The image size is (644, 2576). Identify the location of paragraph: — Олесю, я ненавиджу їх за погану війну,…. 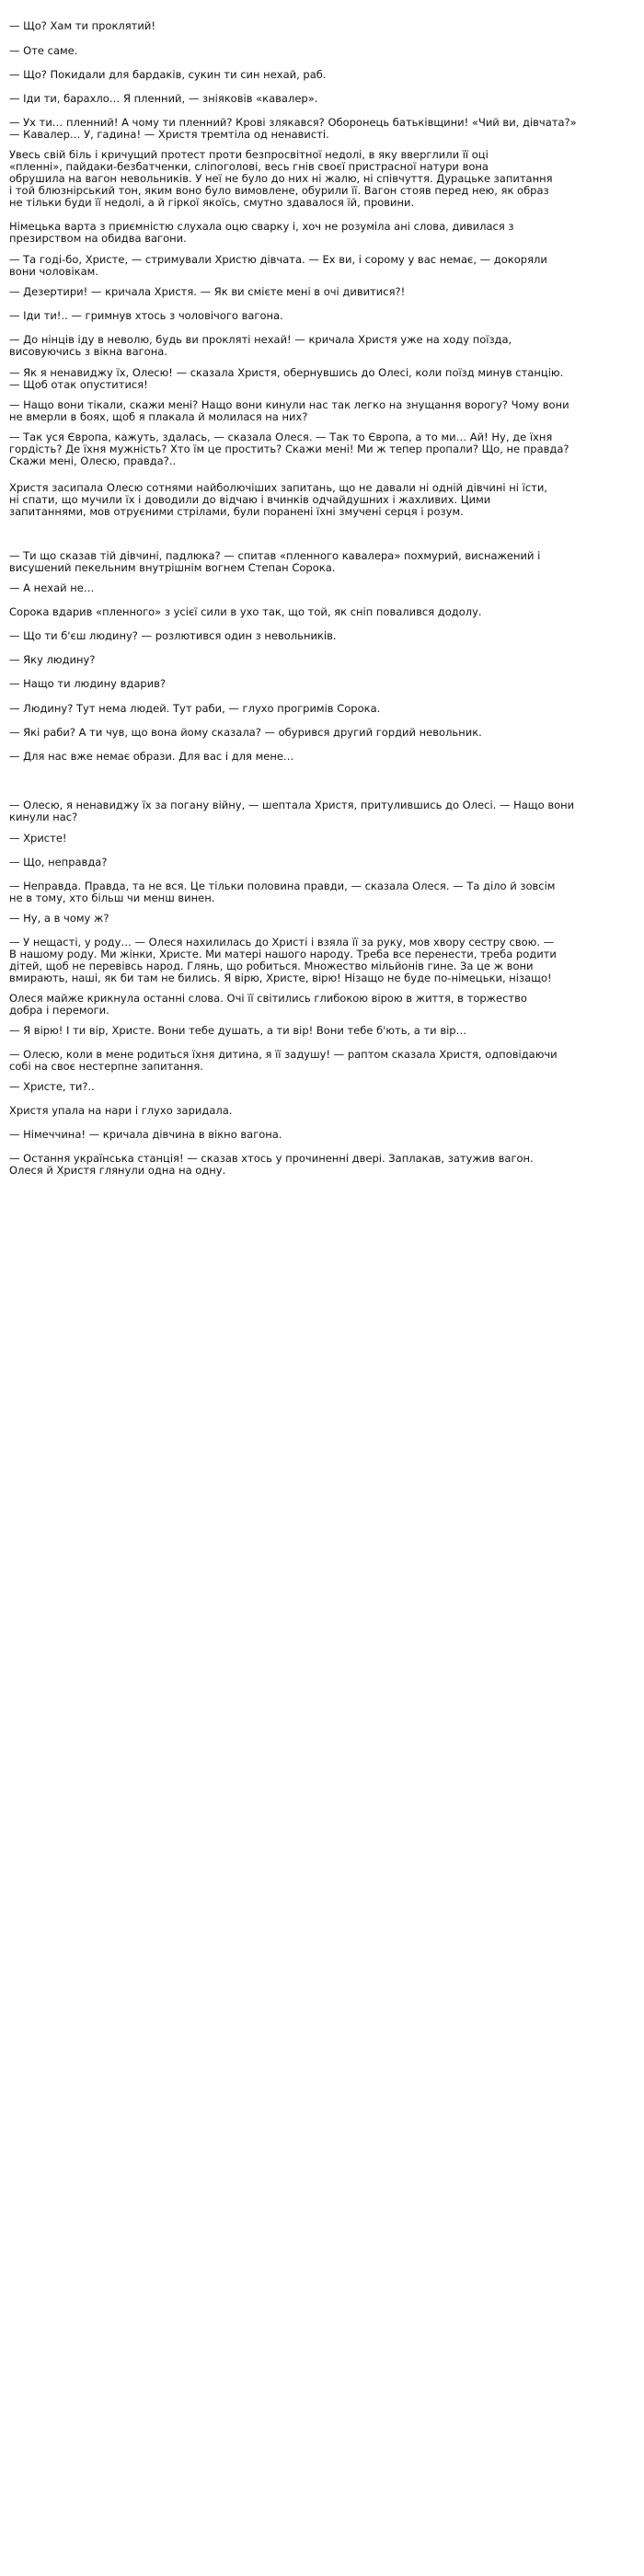
(292, 811).